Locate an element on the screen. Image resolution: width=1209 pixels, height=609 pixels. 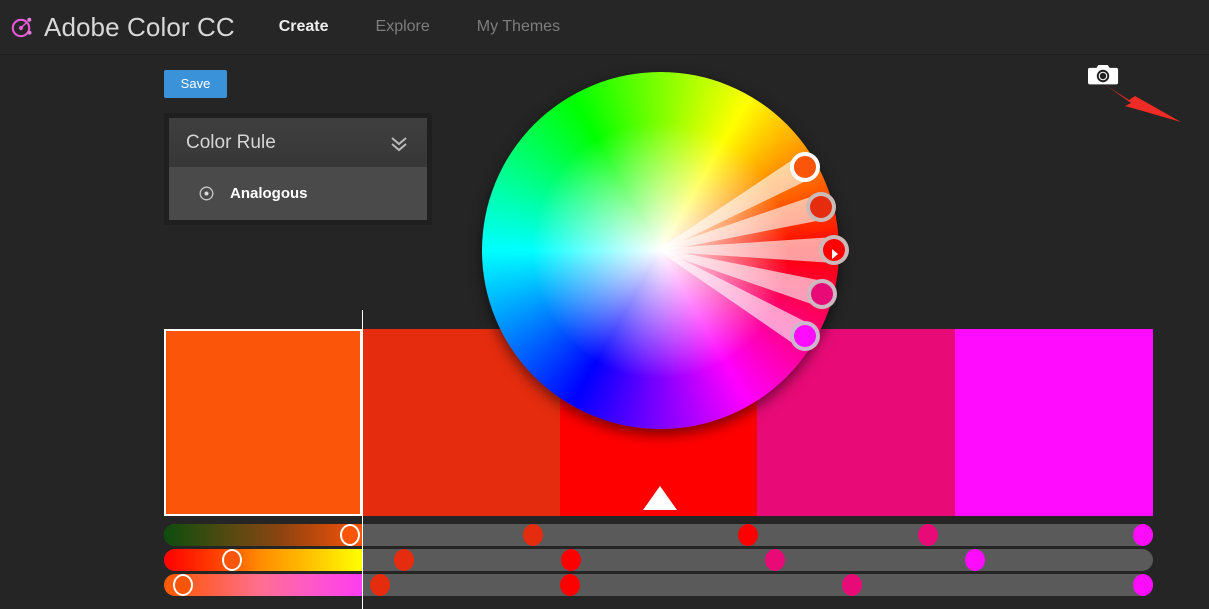
nav-item-my-themes: My Themes is located at coordinates (518, 27).